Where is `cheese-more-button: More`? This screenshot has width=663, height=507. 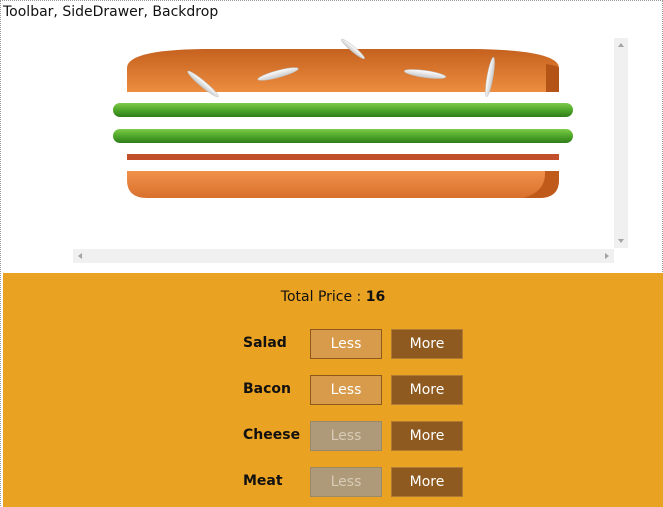 cheese-more-button: More is located at coordinates (427, 436).